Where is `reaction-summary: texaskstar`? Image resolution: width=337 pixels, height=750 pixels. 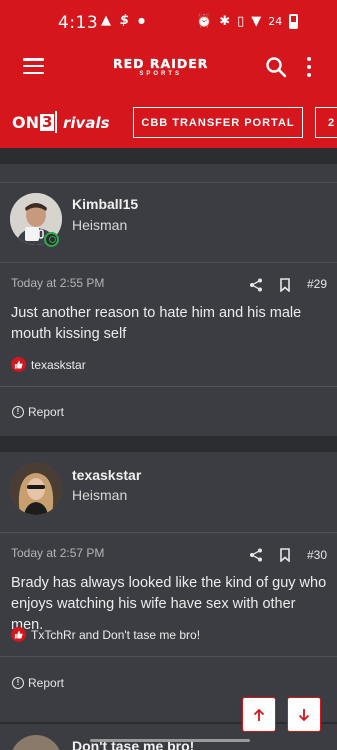
reaction-summary: texaskstar is located at coordinates (48, 364).